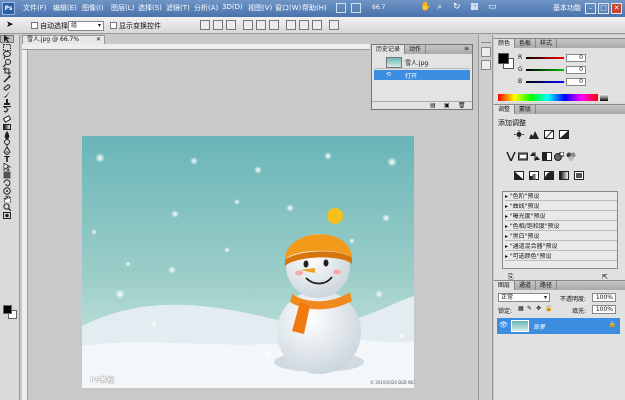  I want to click on brightness-contrast-icon, so click(519, 134).